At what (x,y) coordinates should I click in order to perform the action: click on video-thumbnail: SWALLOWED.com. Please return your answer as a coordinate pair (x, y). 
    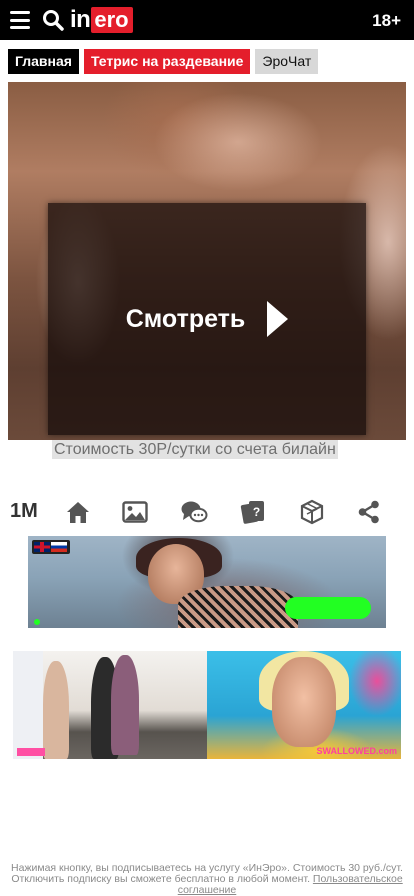
    Looking at the image, I should click on (304, 705).